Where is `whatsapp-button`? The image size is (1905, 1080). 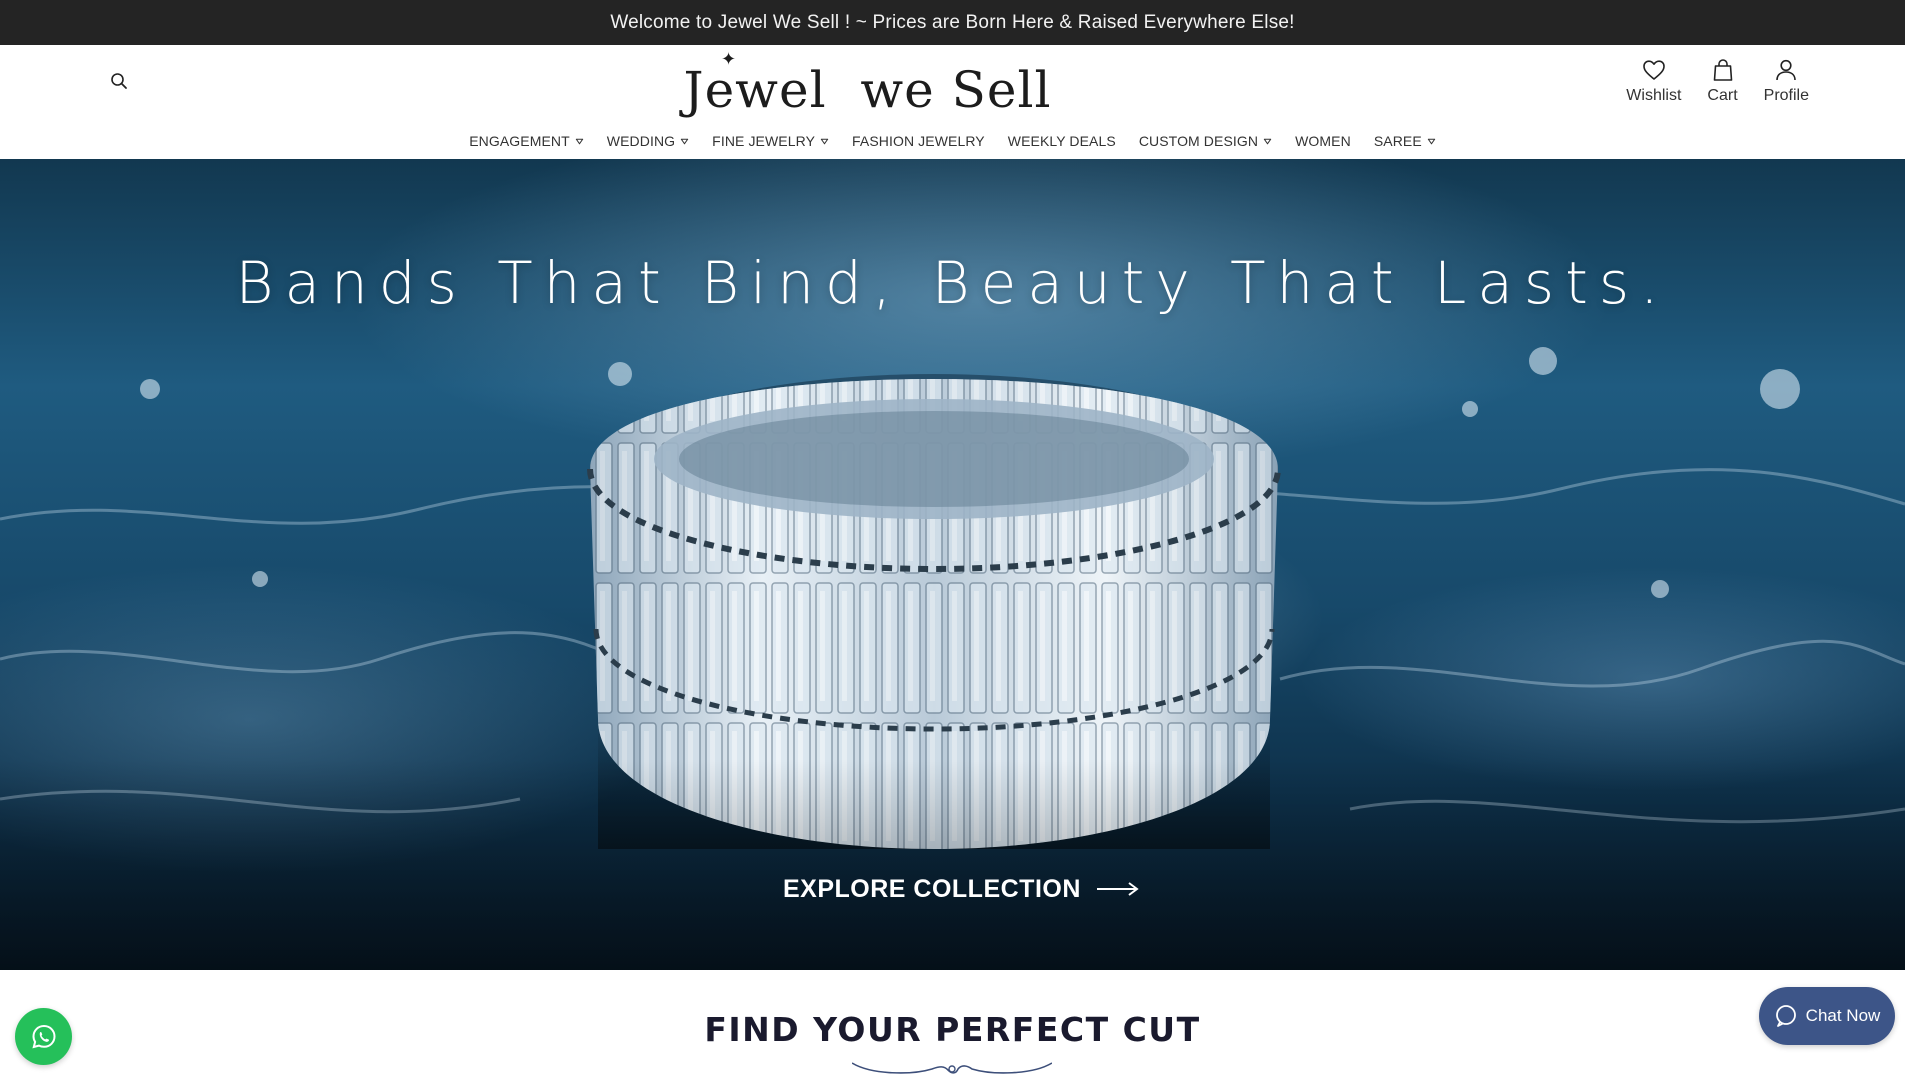
whatsapp-button is located at coordinates (43, 1036).